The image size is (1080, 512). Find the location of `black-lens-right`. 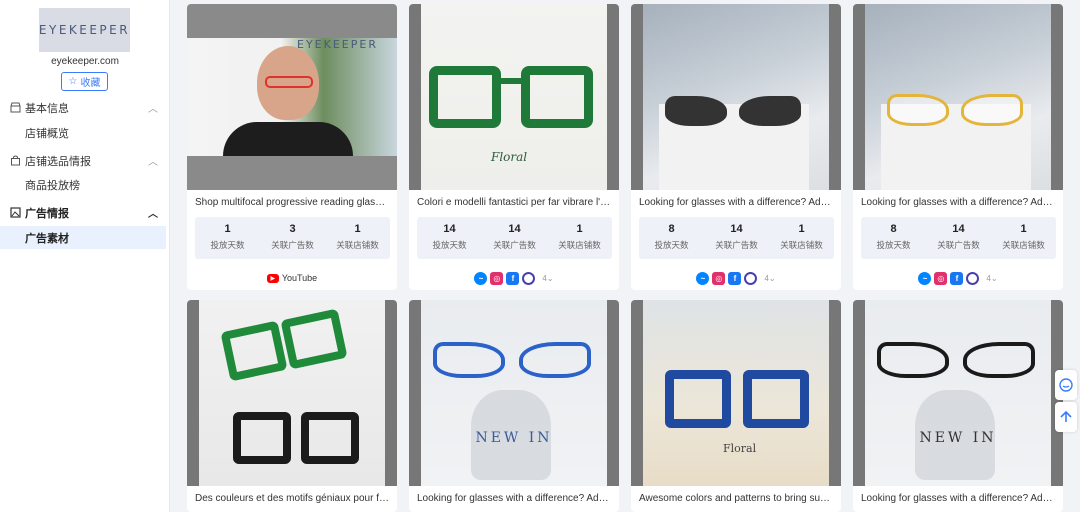

black-lens-right is located at coordinates (999, 360).